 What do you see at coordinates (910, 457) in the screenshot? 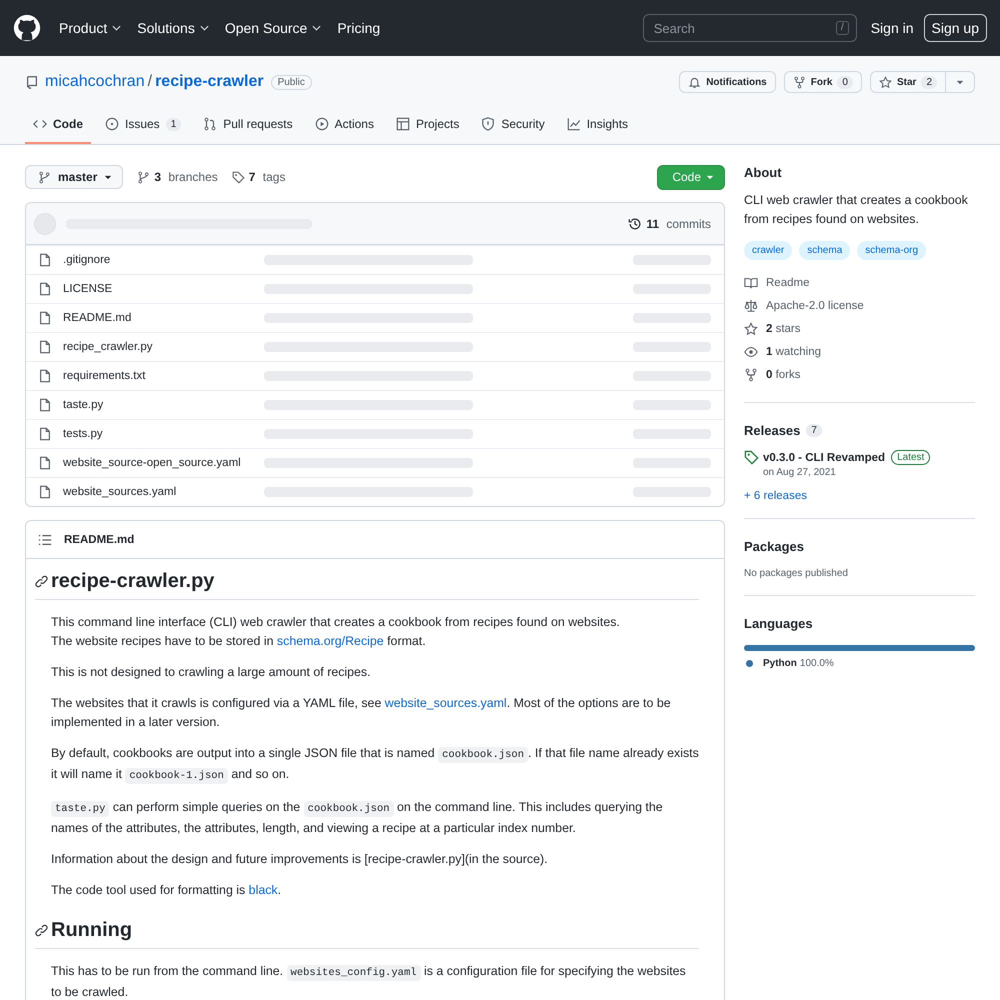
I see `latest-label: Latest` at bounding box center [910, 457].